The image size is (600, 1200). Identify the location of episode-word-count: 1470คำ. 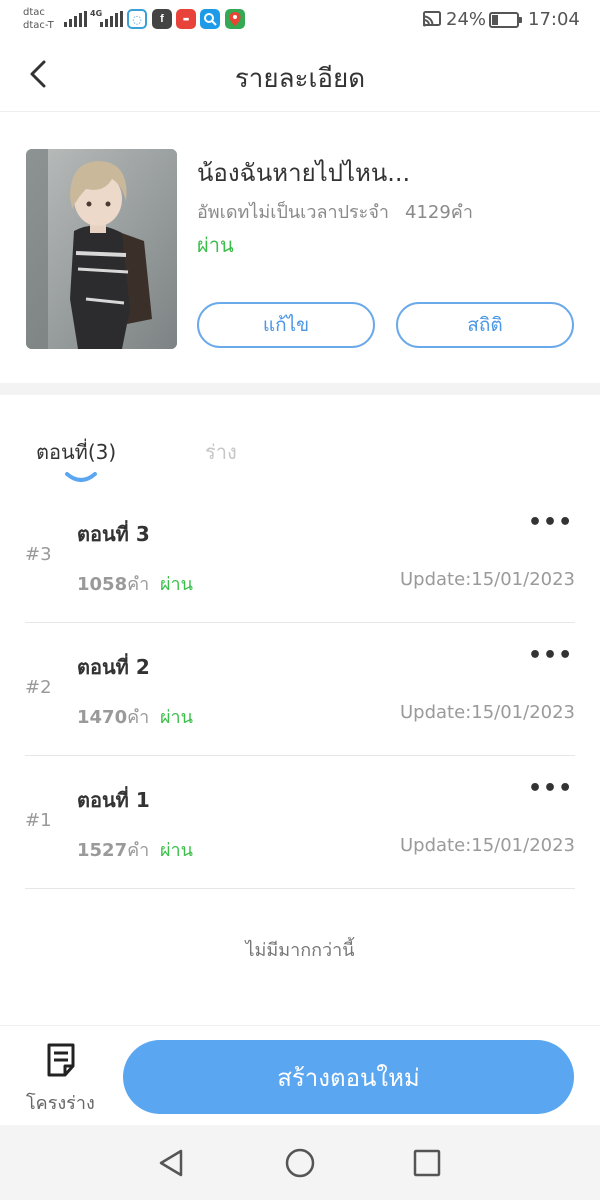
(113, 716).